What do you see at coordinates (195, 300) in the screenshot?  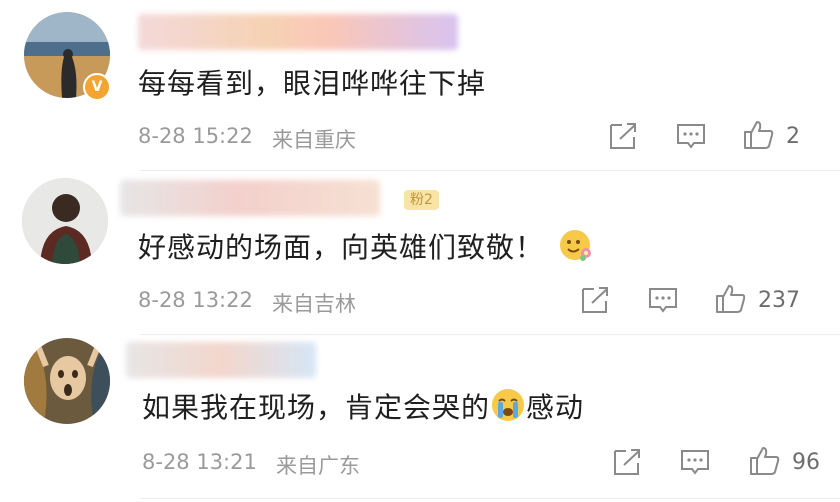 I see `comment-time: 8-28 13:22` at bounding box center [195, 300].